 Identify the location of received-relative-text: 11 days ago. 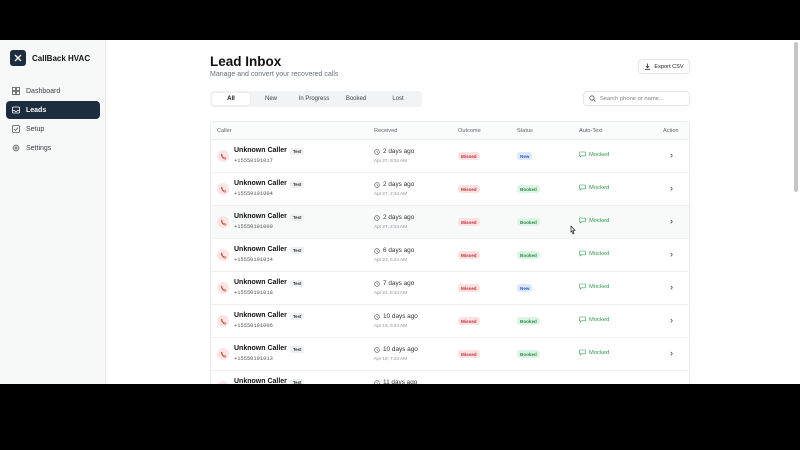
(400, 381).